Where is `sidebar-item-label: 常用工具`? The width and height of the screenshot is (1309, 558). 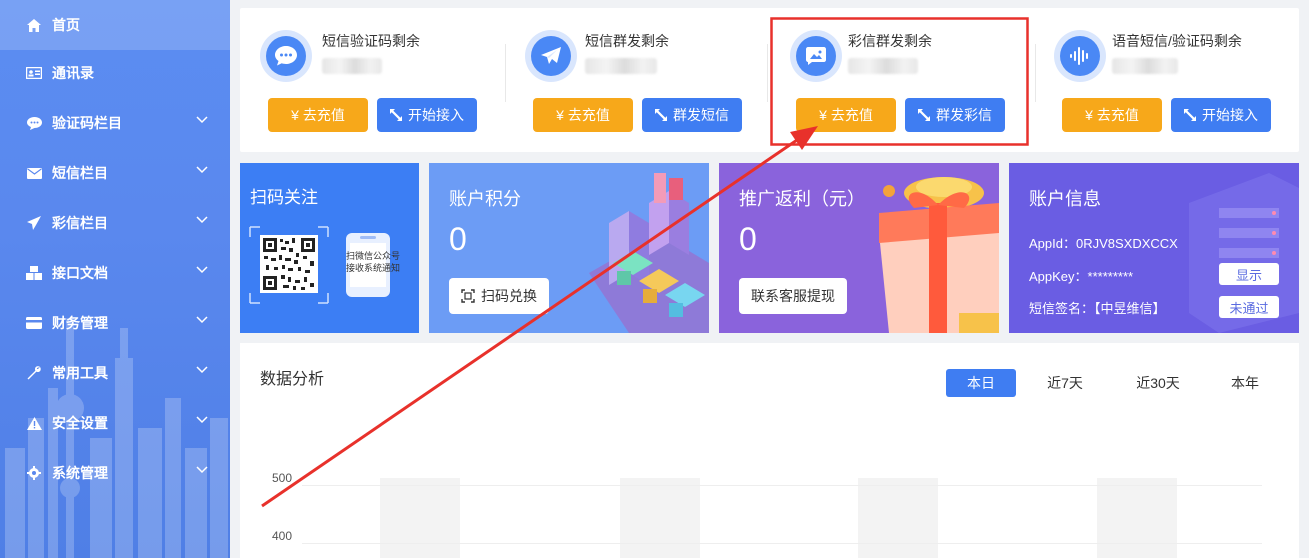 sidebar-item-label: 常用工具 is located at coordinates (80, 373).